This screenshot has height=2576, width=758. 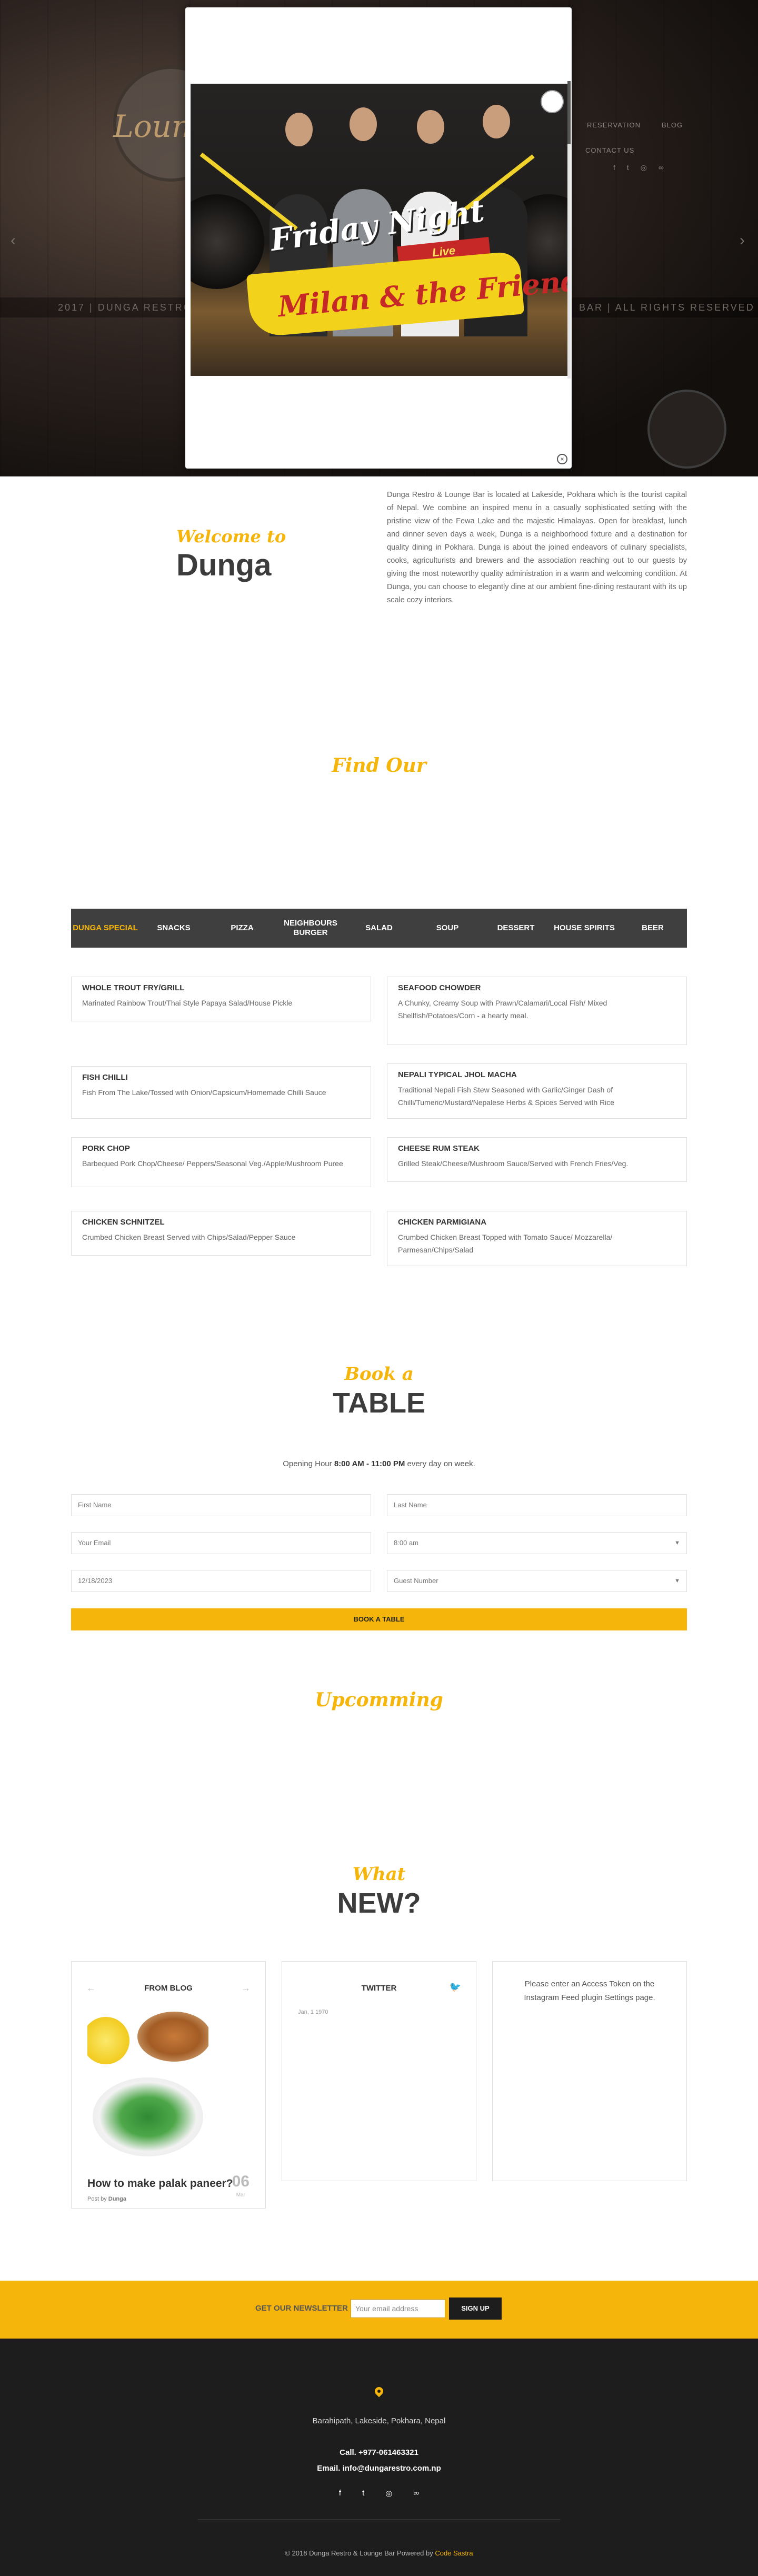 What do you see at coordinates (106, 1148) in the screenshot?
I see `menu-item-title: PORK CHOP` at bounding box center [106, 1148].